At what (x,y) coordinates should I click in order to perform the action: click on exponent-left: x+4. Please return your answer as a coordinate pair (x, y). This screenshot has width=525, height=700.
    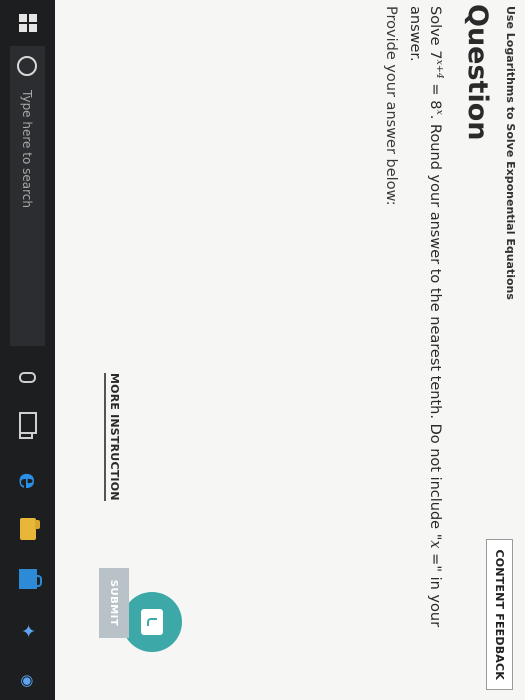
    Looking at the image, I should click on (439, 69).